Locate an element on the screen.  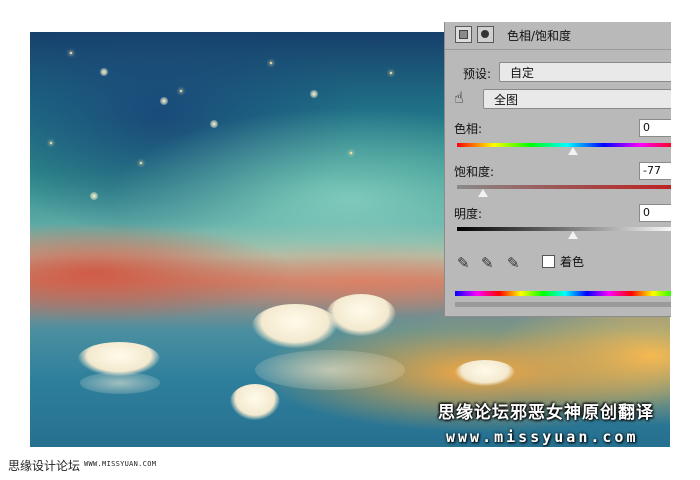
eyedropper-icon: ✎ is located at coordinates (466, 263).